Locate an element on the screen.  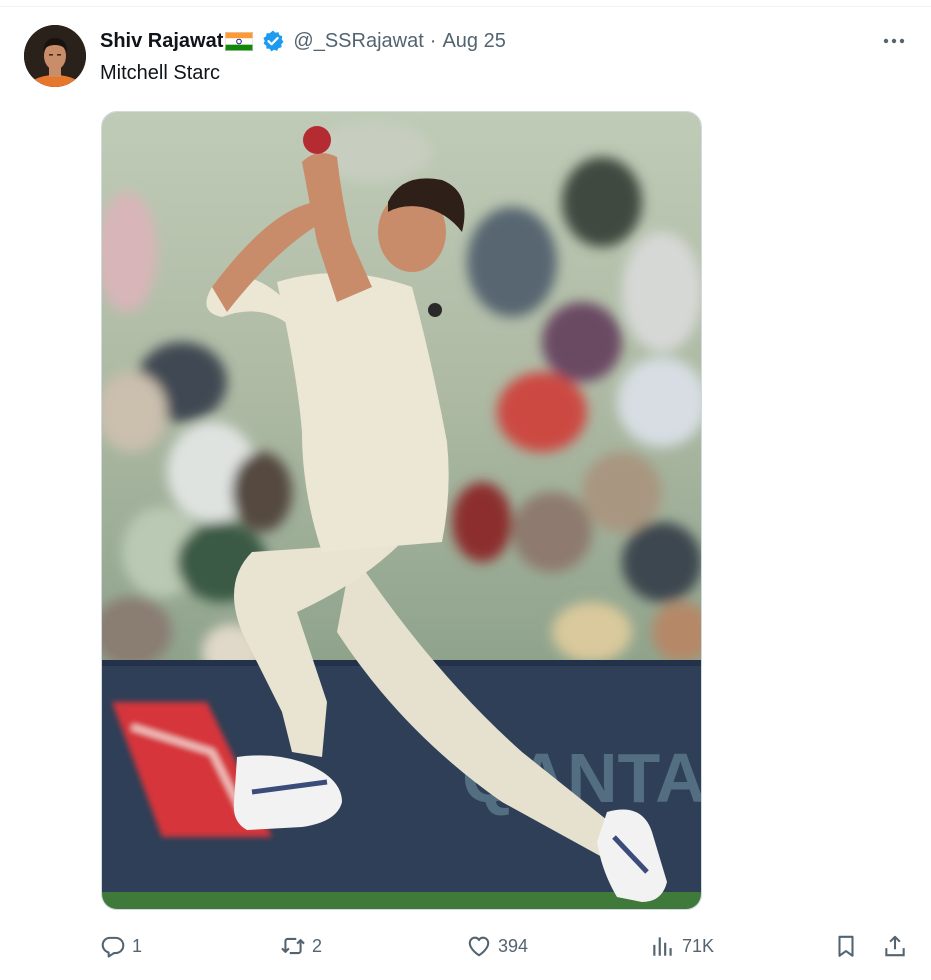
repost-count: 2 is located at coordinates (317, 945).